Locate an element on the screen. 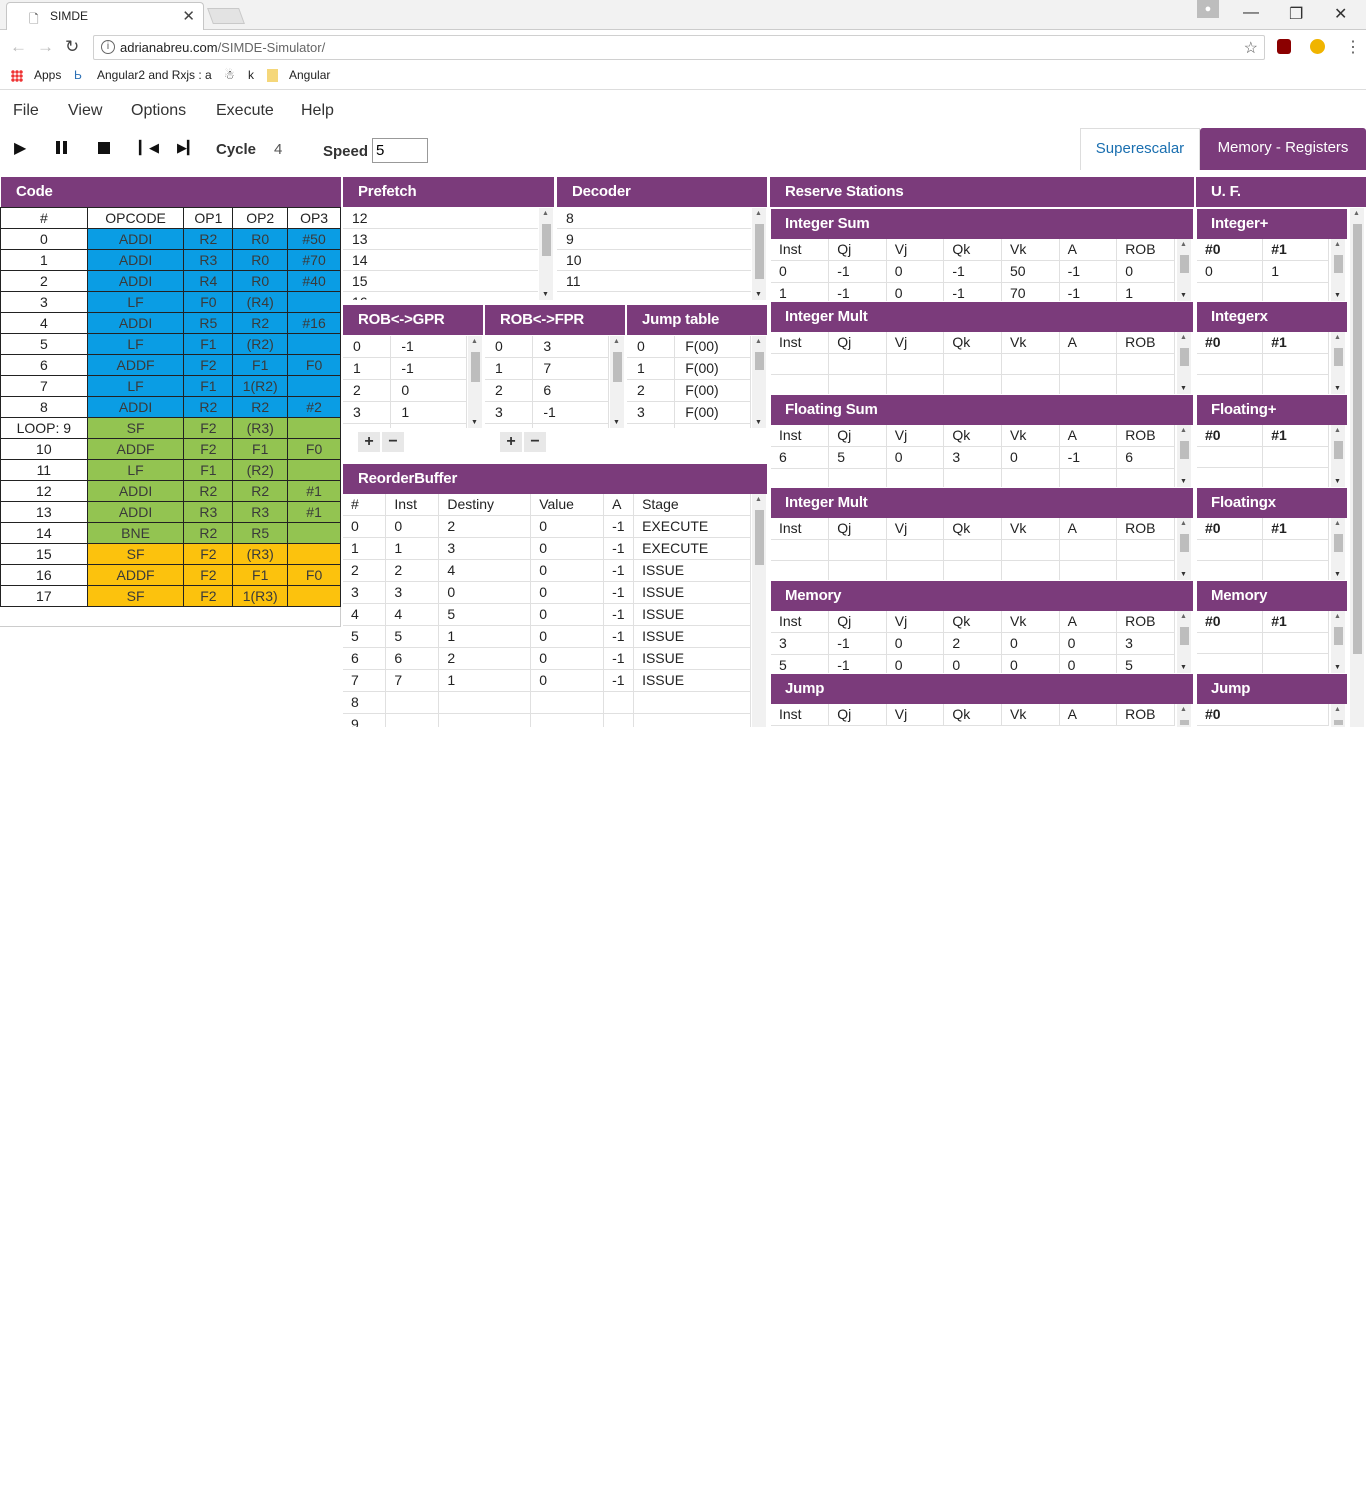 This screenshot has height=1488, width=1366. code-row: 7 LF F1 1(R2) is located at coordinates (170, 386).